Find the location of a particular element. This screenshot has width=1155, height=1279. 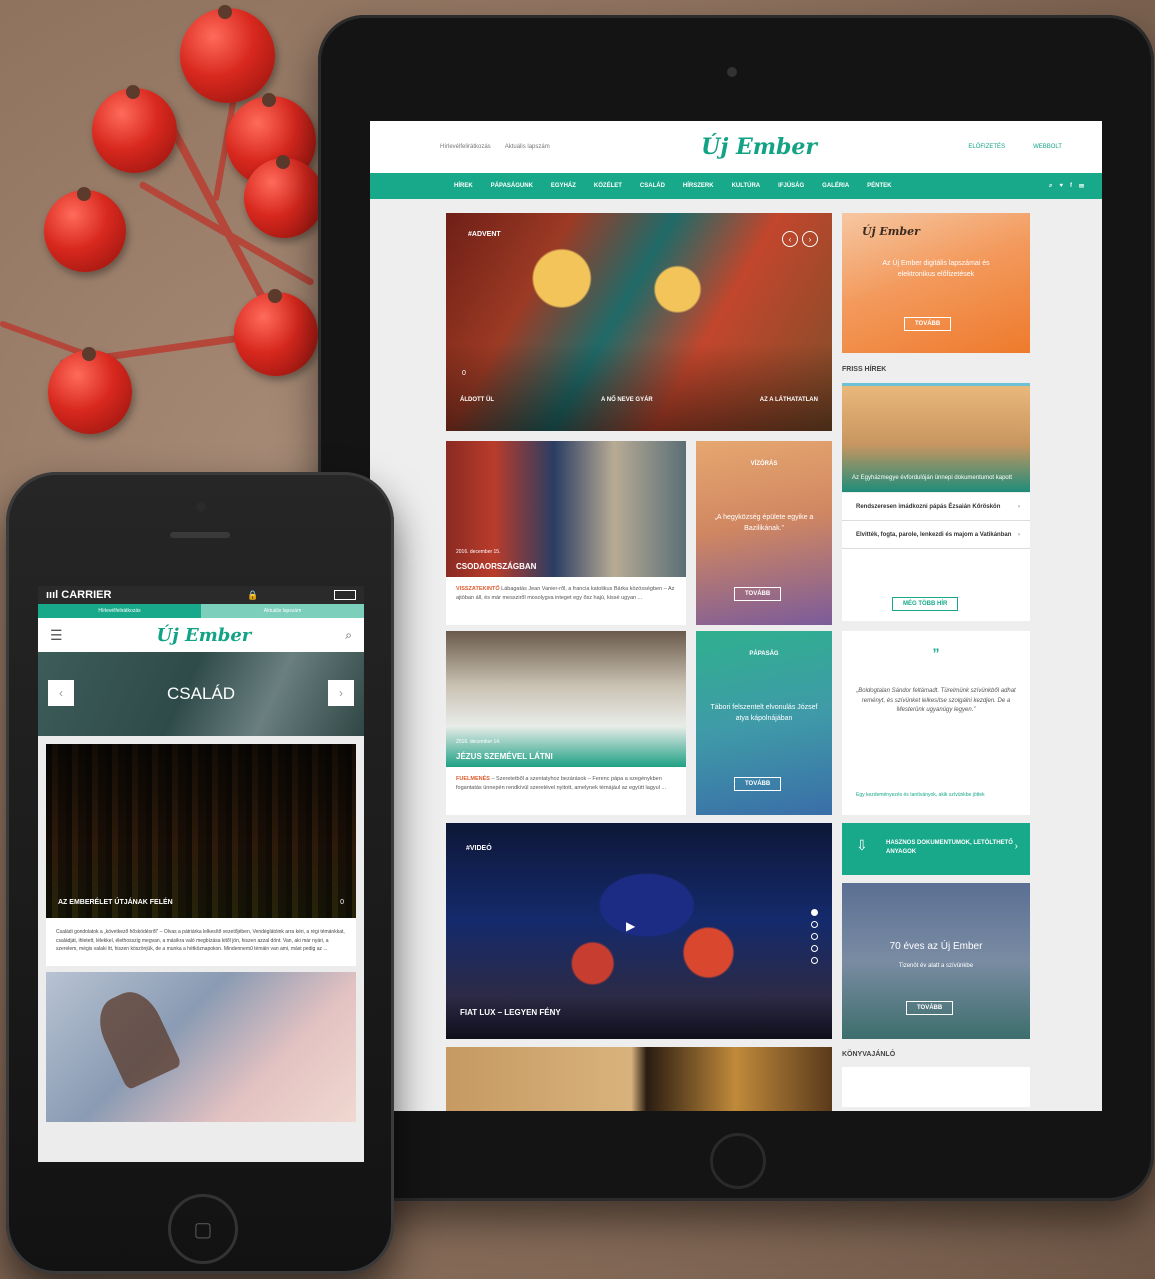

article-image: 2016. december 14. JÉZUS SZEMÉVEL LÁTNI is located at coordinates (566, 699).